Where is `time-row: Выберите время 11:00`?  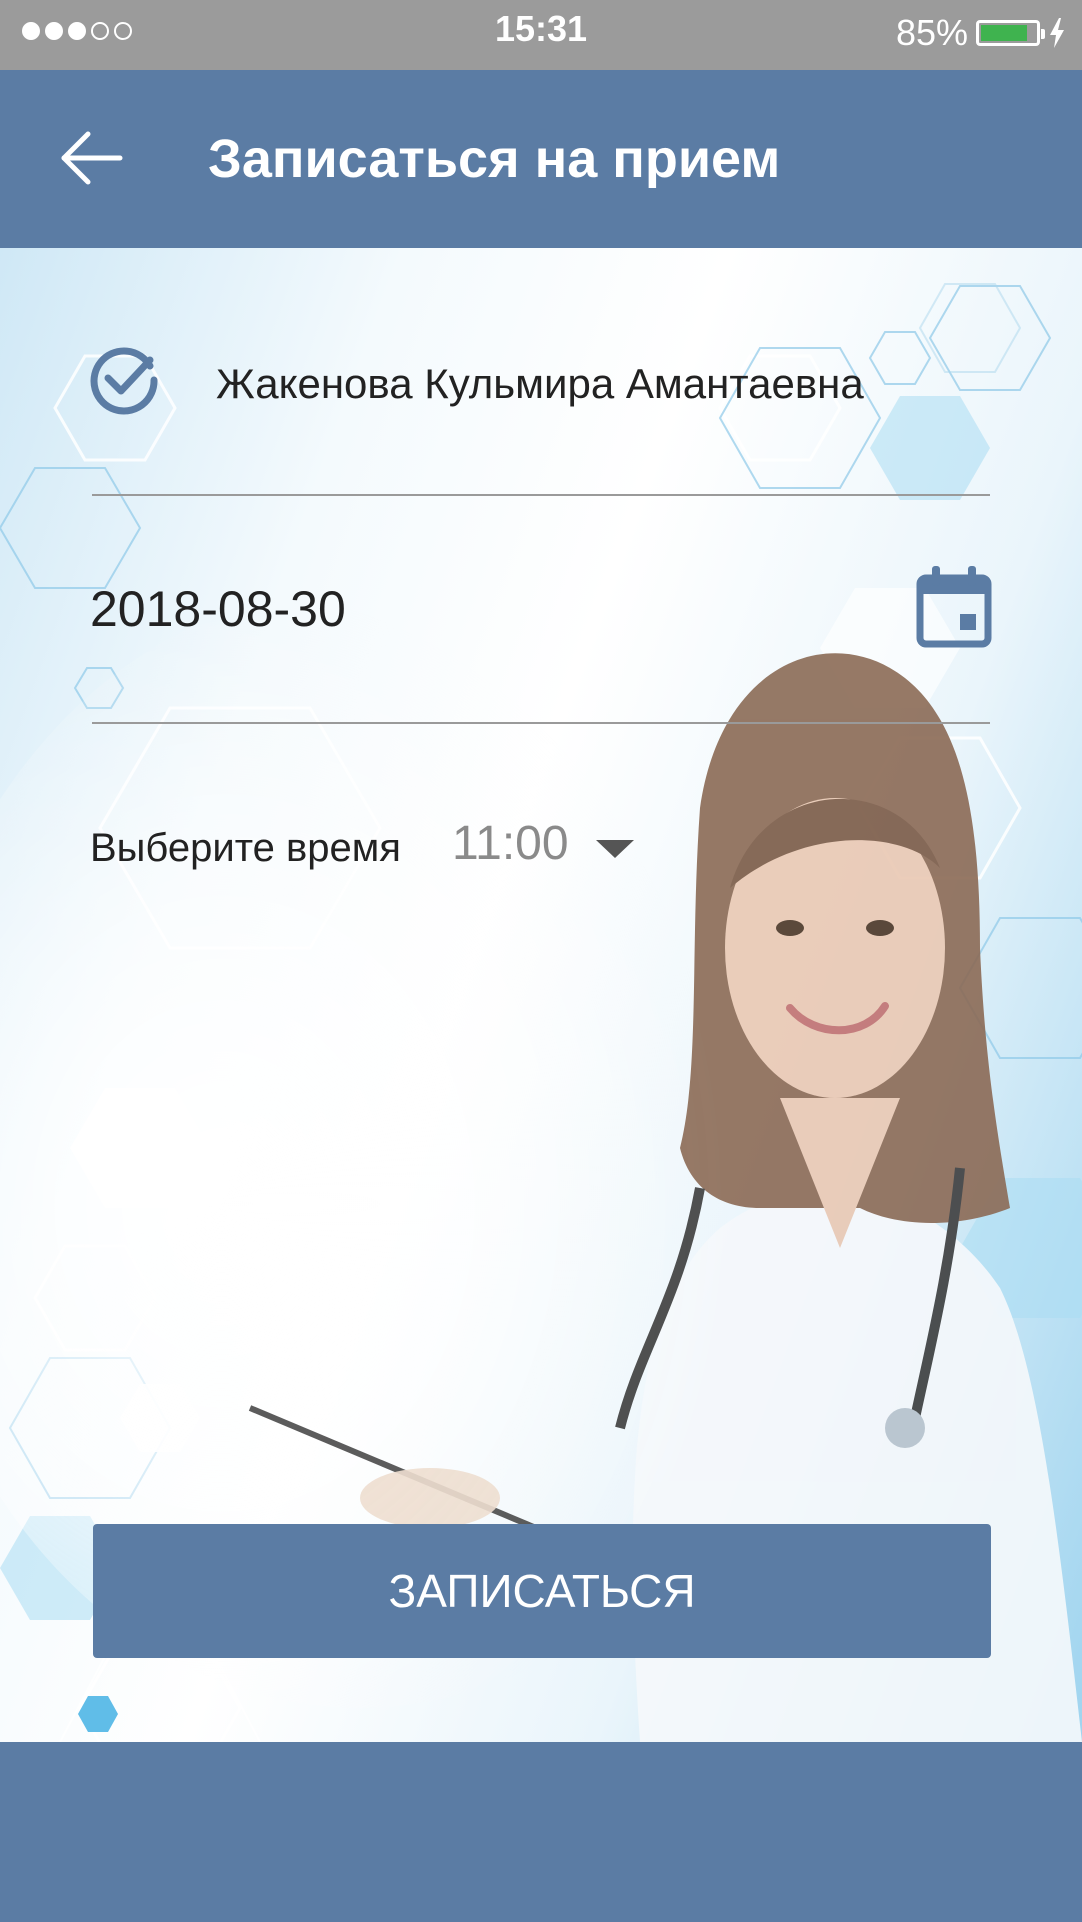
time-row: Выберите время 11:00 is located at coordinates (541, 848).